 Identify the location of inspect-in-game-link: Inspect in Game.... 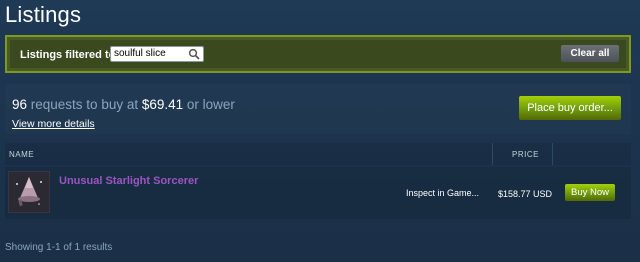
(442, 193).